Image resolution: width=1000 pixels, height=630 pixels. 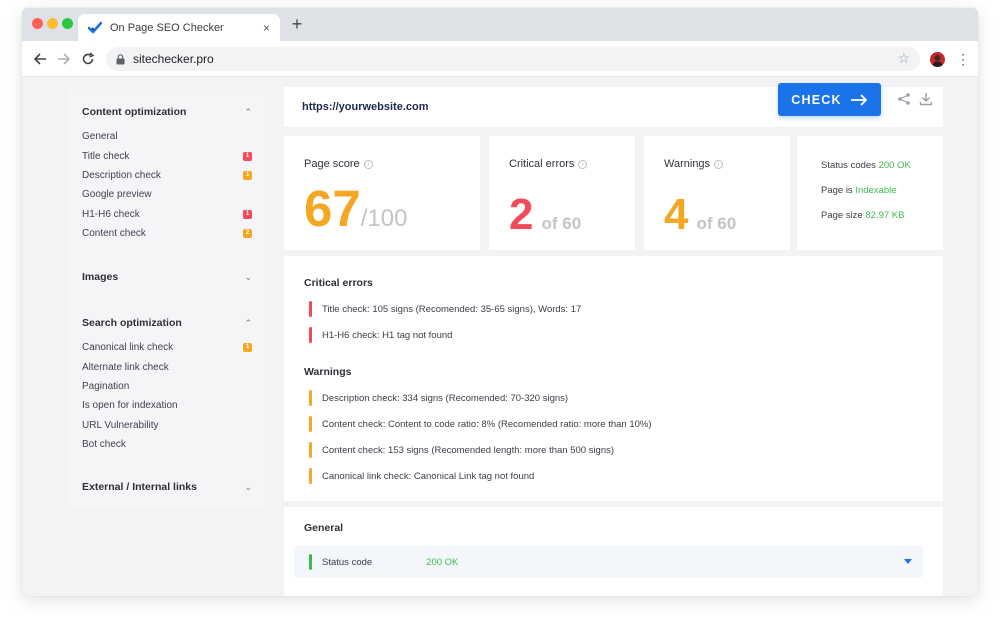 I want to click on check-button: CHECK, so click(x=829, y=99).